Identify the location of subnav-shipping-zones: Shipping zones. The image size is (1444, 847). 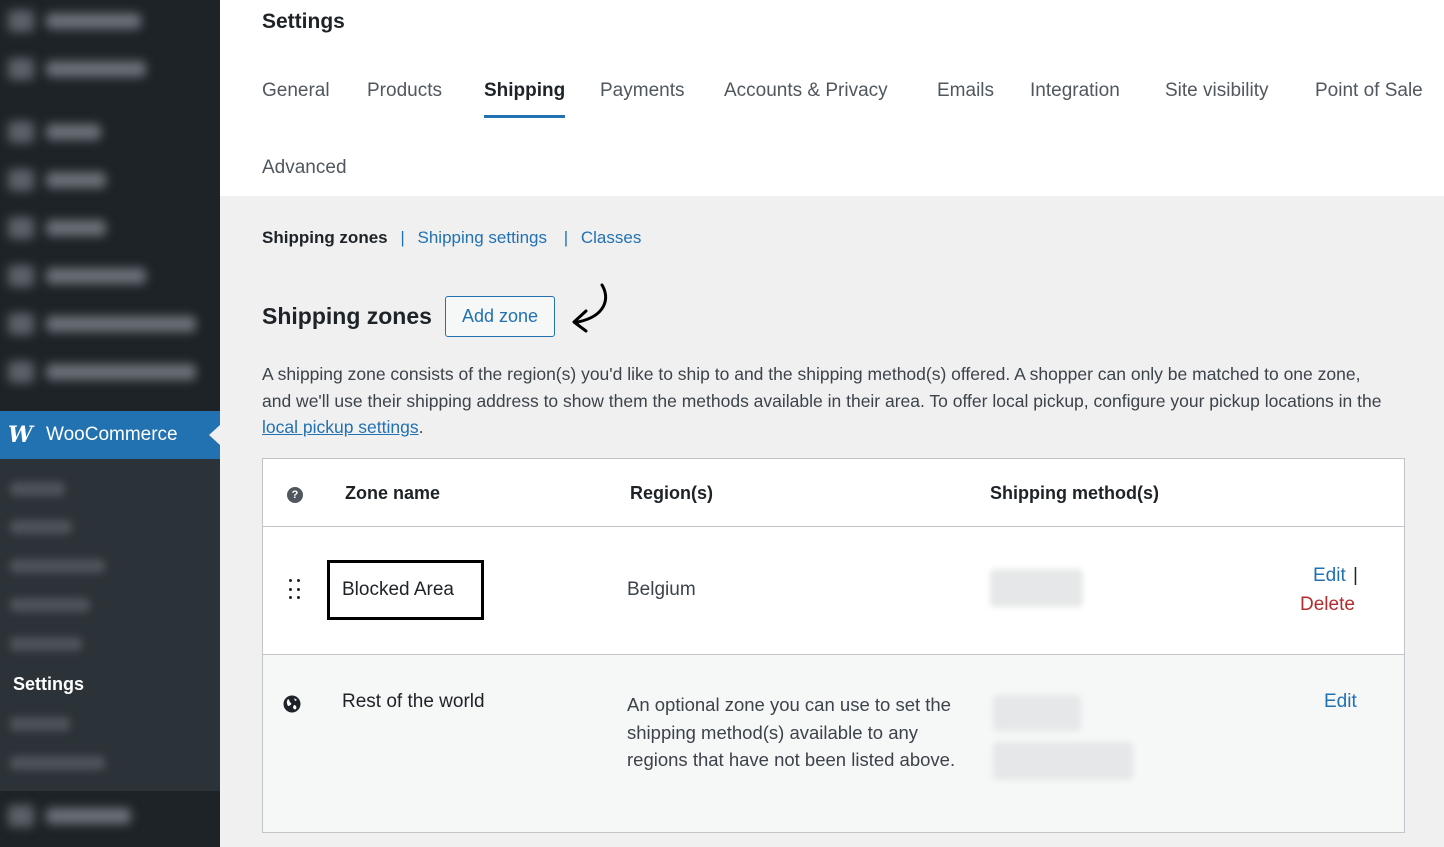
(325, 237).